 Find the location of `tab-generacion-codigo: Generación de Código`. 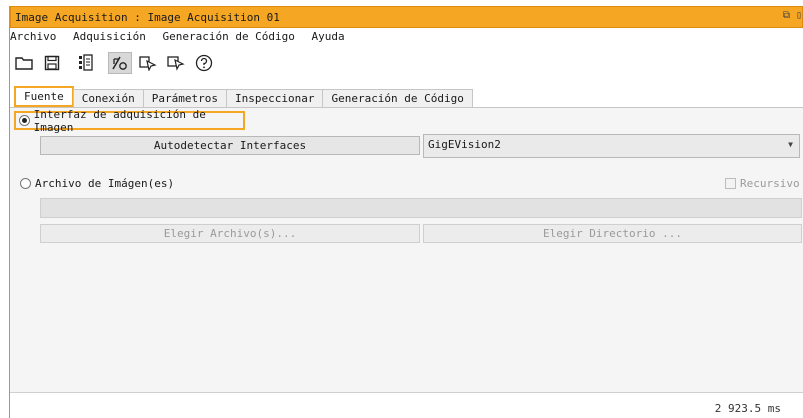

tab-generacion-codigo: Generación de Código is located at coordinates (397, 98).